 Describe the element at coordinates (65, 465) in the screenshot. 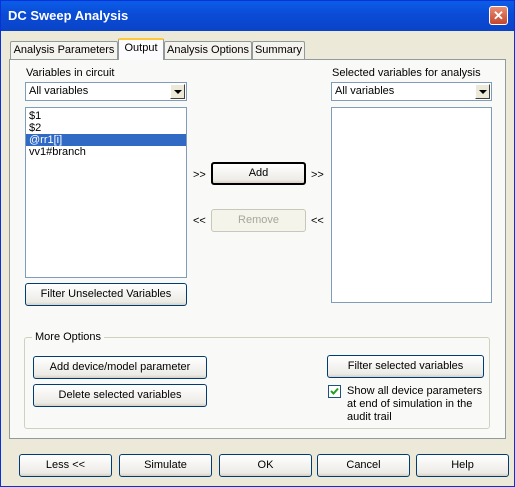

I see `less-button: Less <<` at that location.